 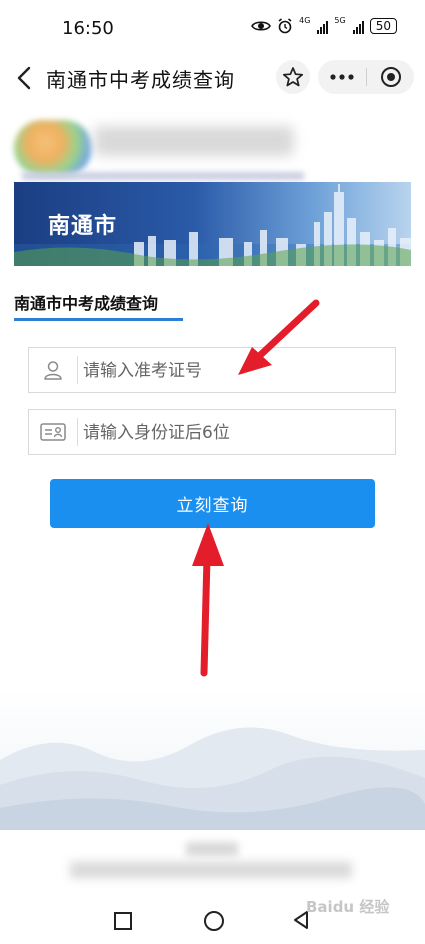 I want to click on blurred-org-header, so click(x=159, y=148).